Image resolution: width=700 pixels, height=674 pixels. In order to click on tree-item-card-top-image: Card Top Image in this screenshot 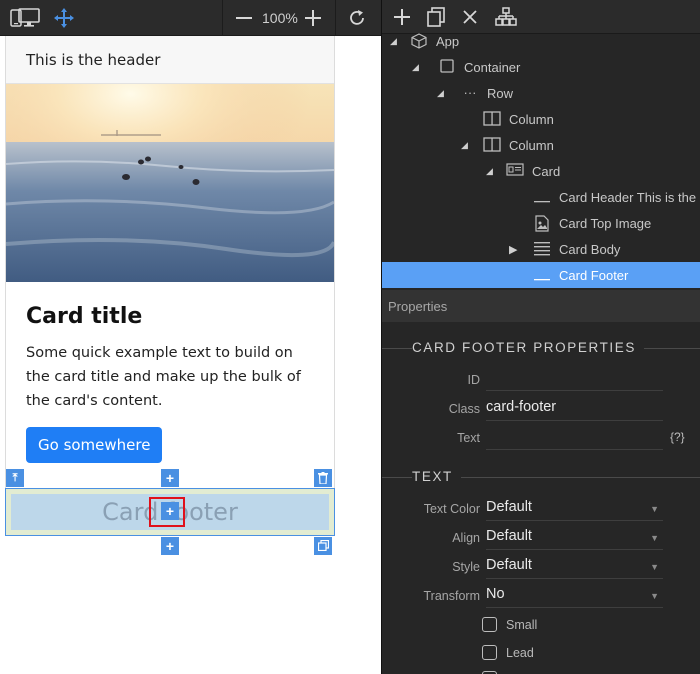, I will do `click(541, 223)`.